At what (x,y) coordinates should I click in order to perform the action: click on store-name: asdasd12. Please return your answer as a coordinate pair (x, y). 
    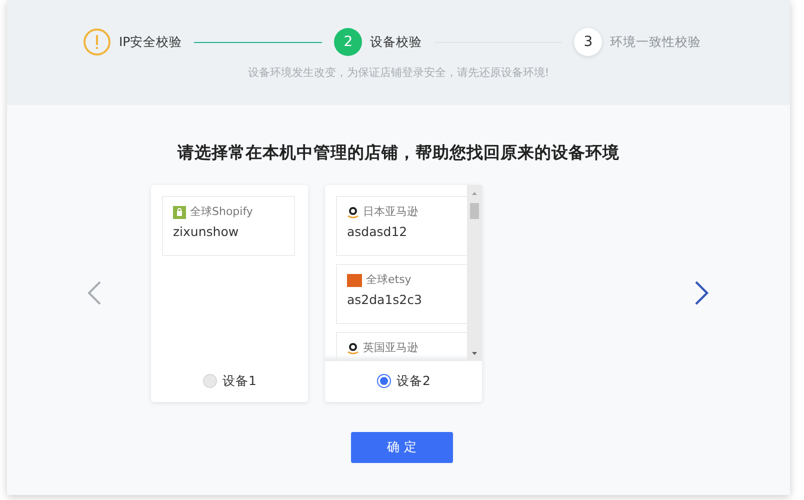
    Looking at the image, I should click on (377, 232).